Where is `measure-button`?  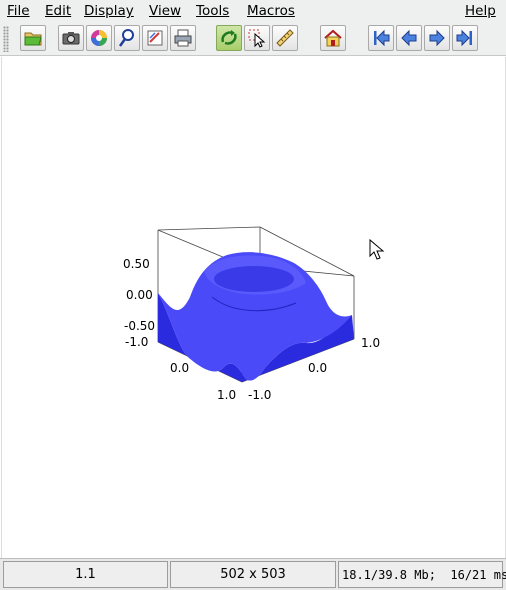
measure-button is located at coordinates (285, 38).